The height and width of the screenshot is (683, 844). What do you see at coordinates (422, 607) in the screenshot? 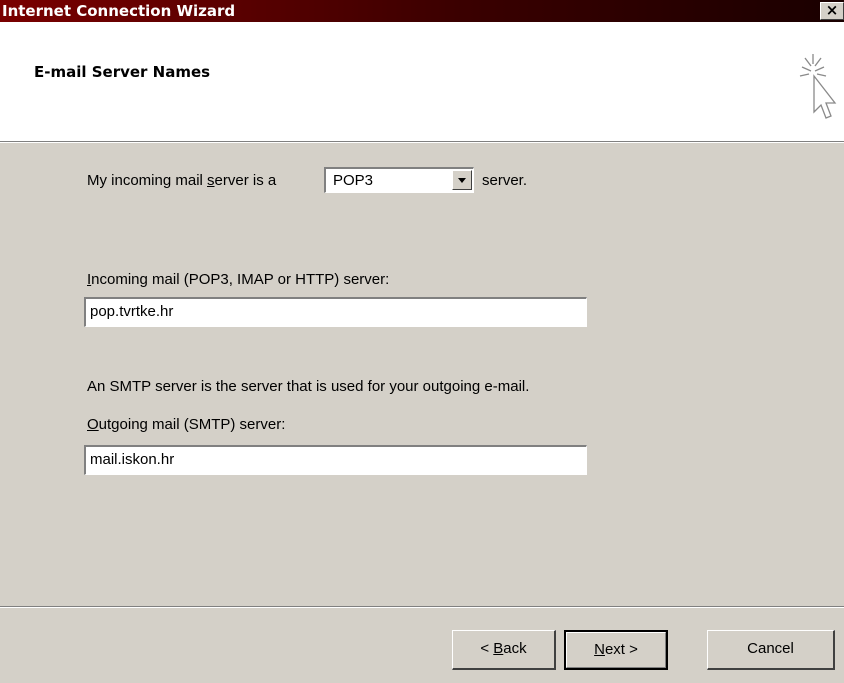
I see `footer-divider-highlight` at bounding box center [422, 607].